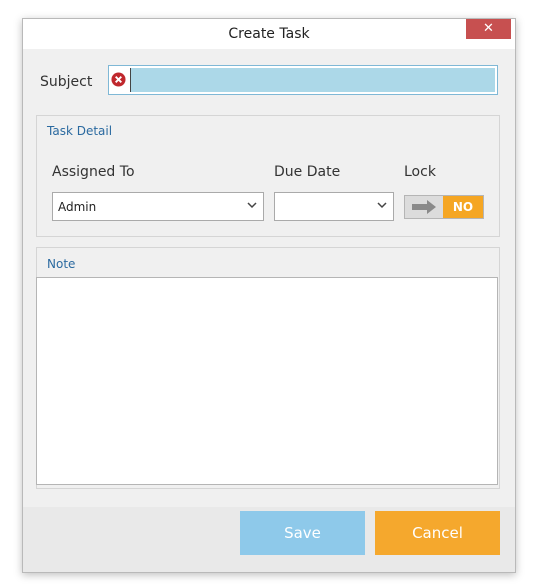 The width and height of the screenshot is (534, 587). I want to click on toggle-knob, so click(424, 207).